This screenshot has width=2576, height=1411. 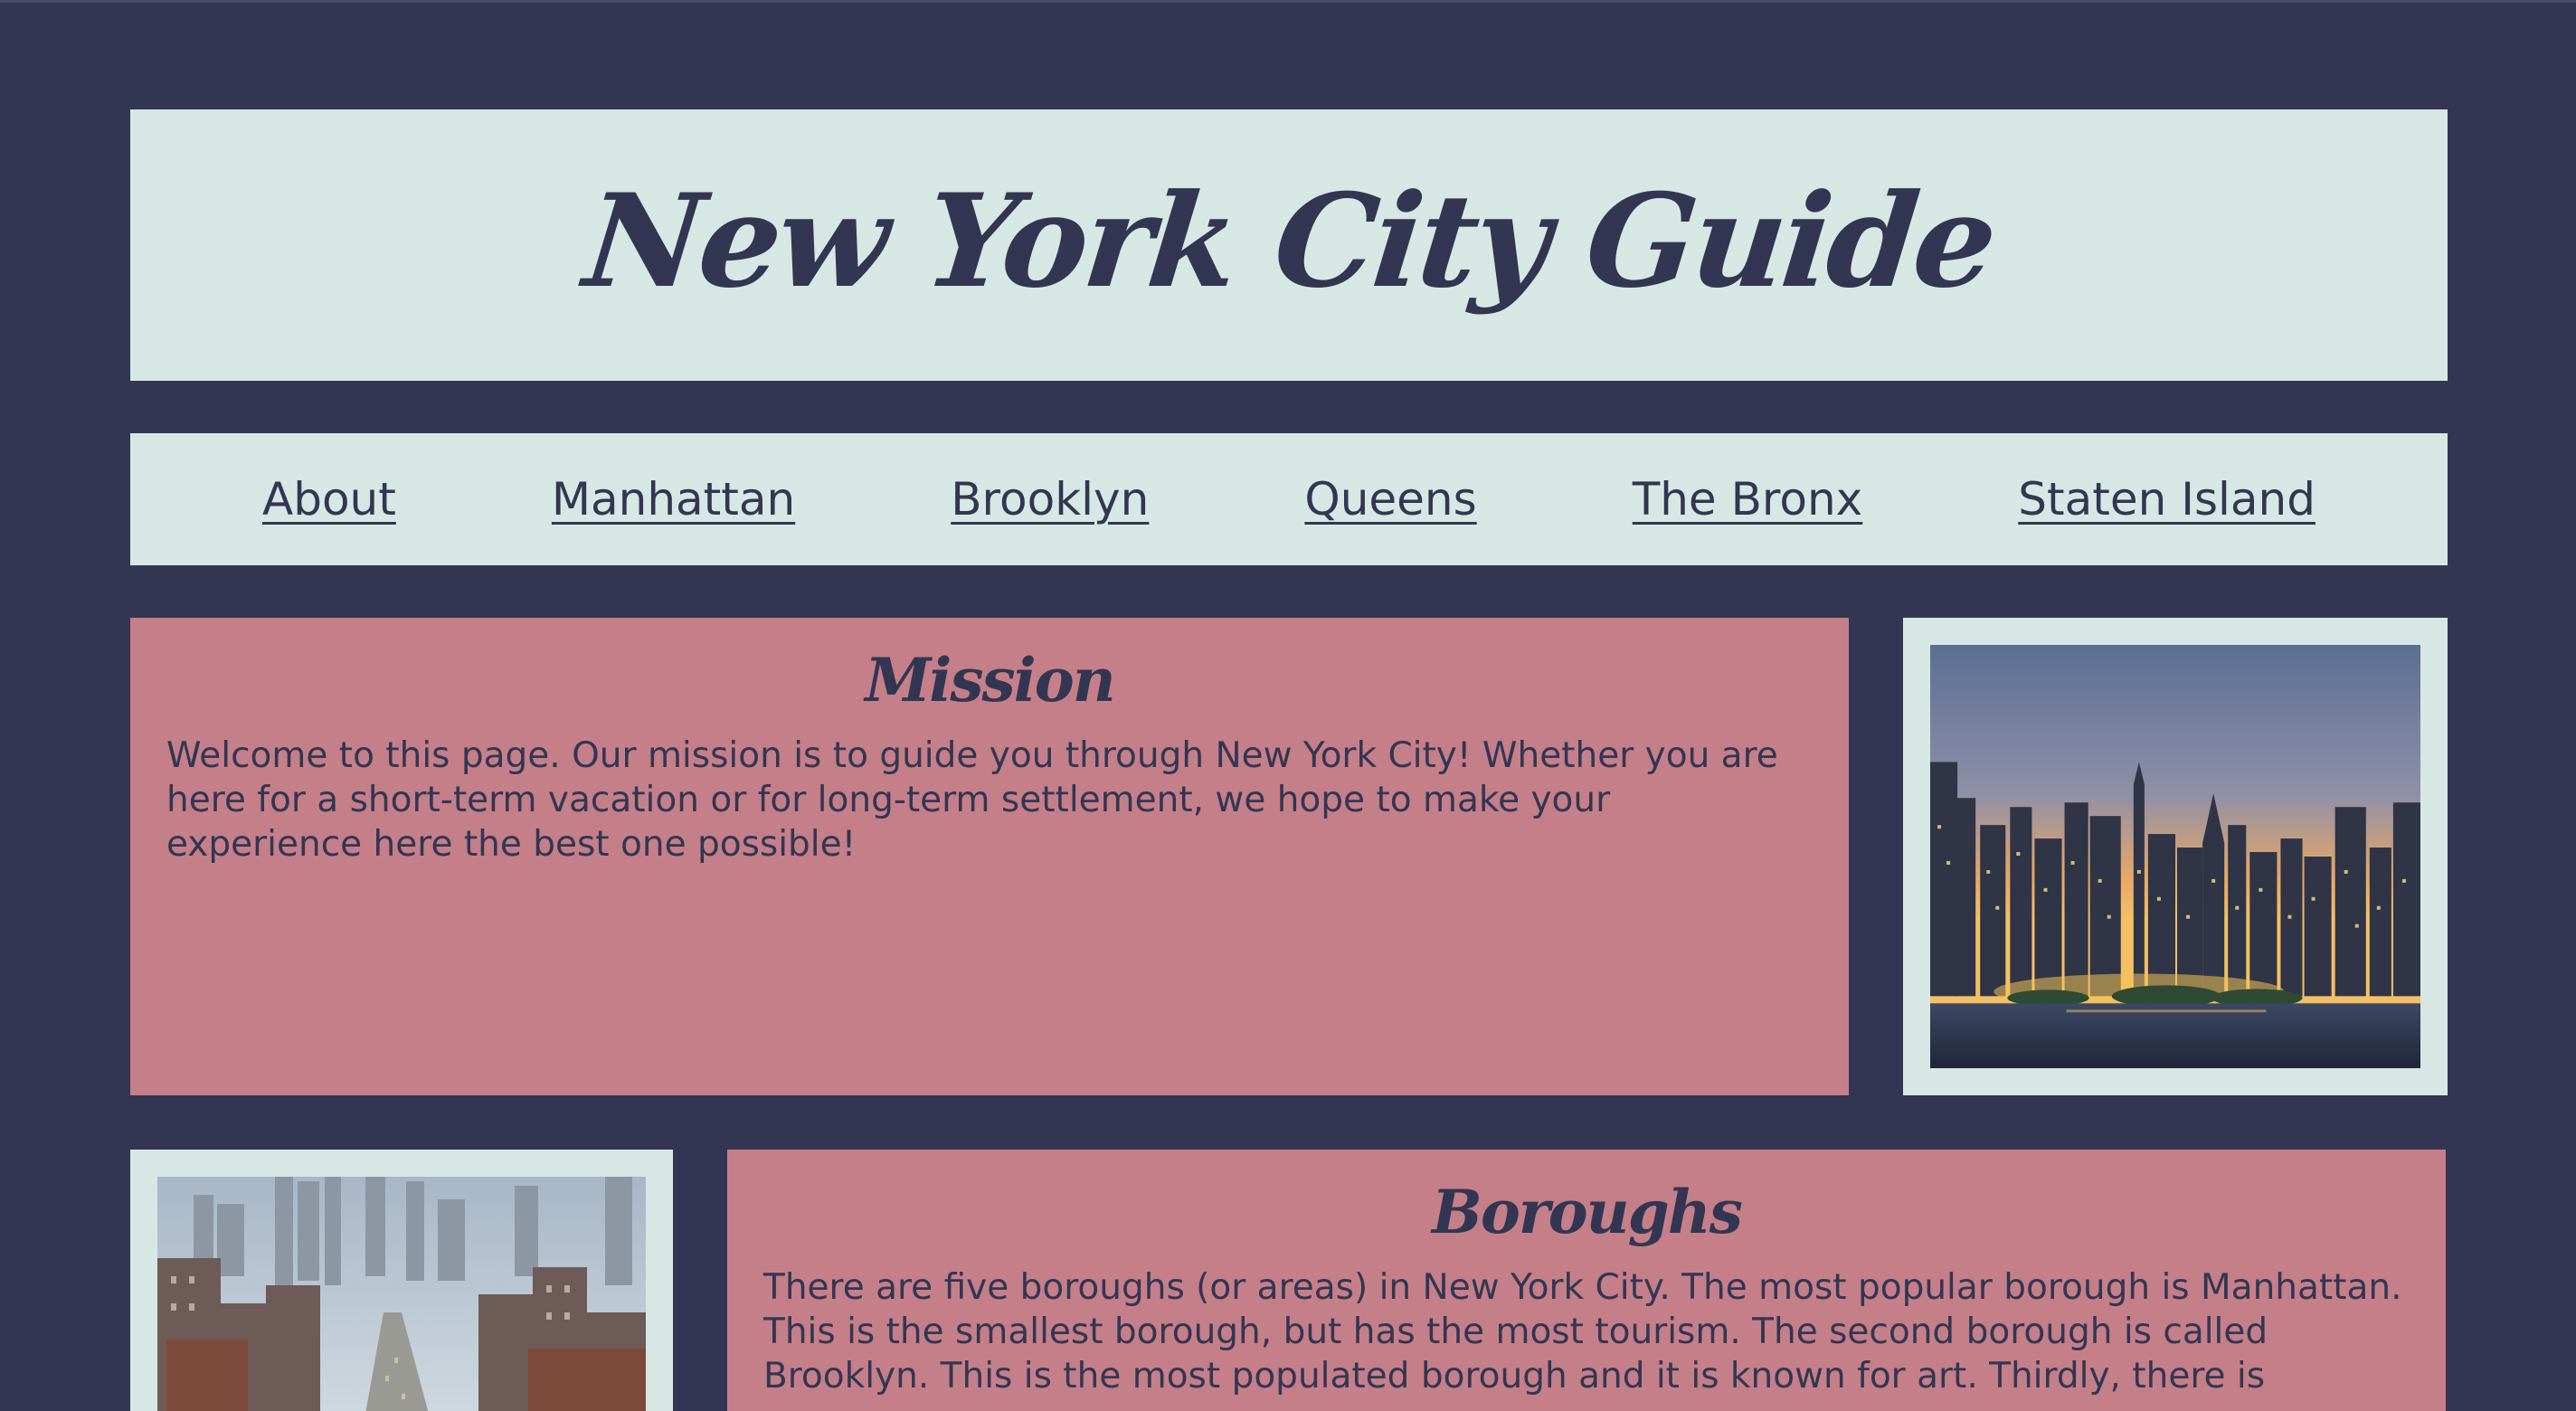 I want to click on street-illustration, so click(x=401, y=1294).